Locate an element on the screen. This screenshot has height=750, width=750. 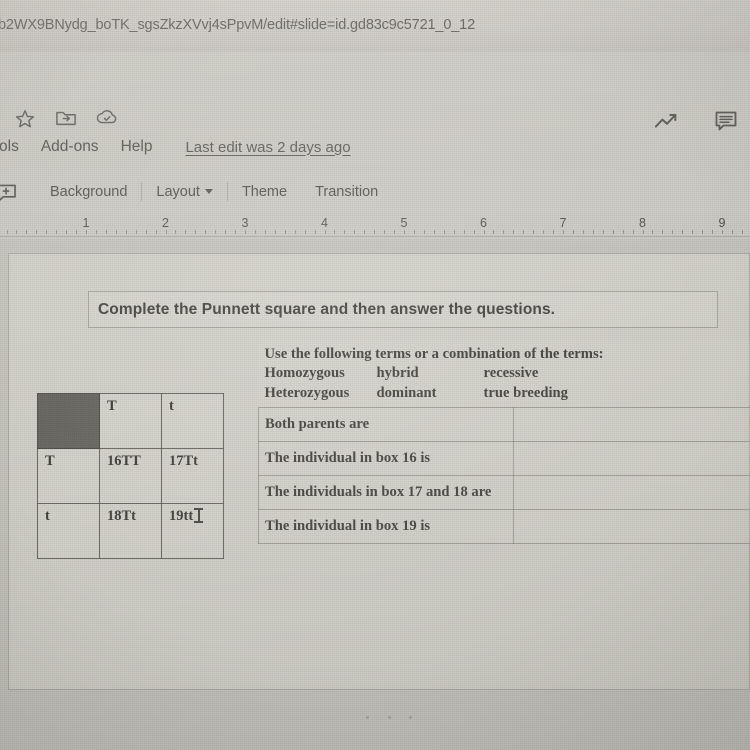
punnett-row-header-1: T is located at coordinates (68, 476).